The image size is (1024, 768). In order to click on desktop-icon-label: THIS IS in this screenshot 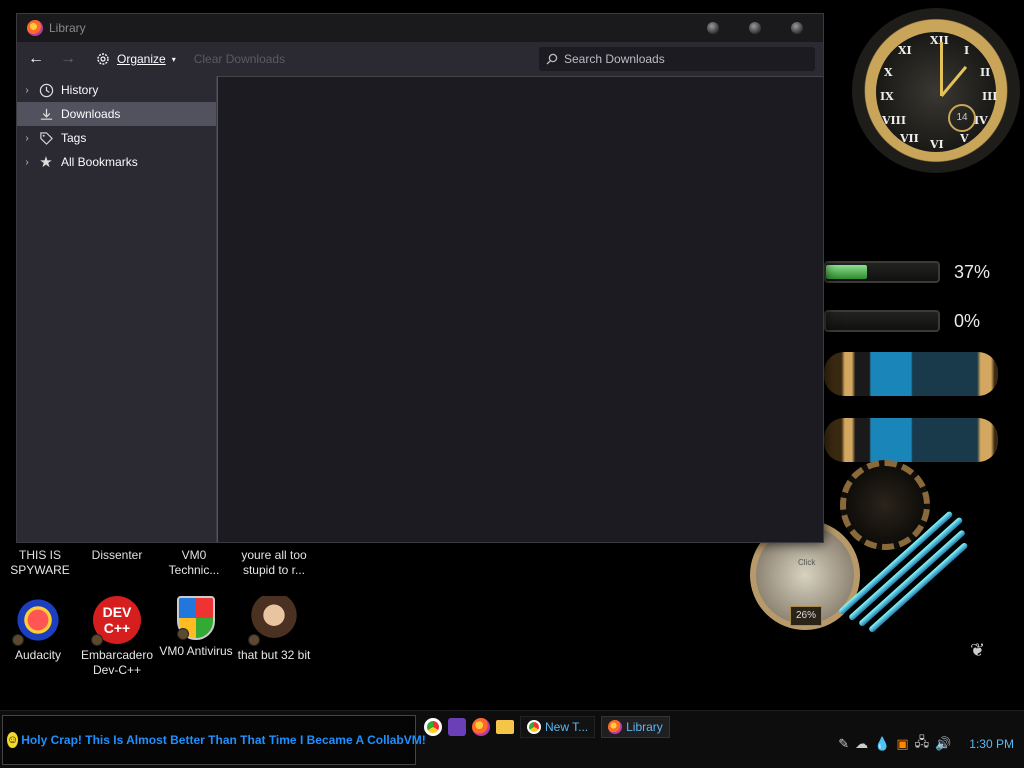, I will do `click(39, 555)`.